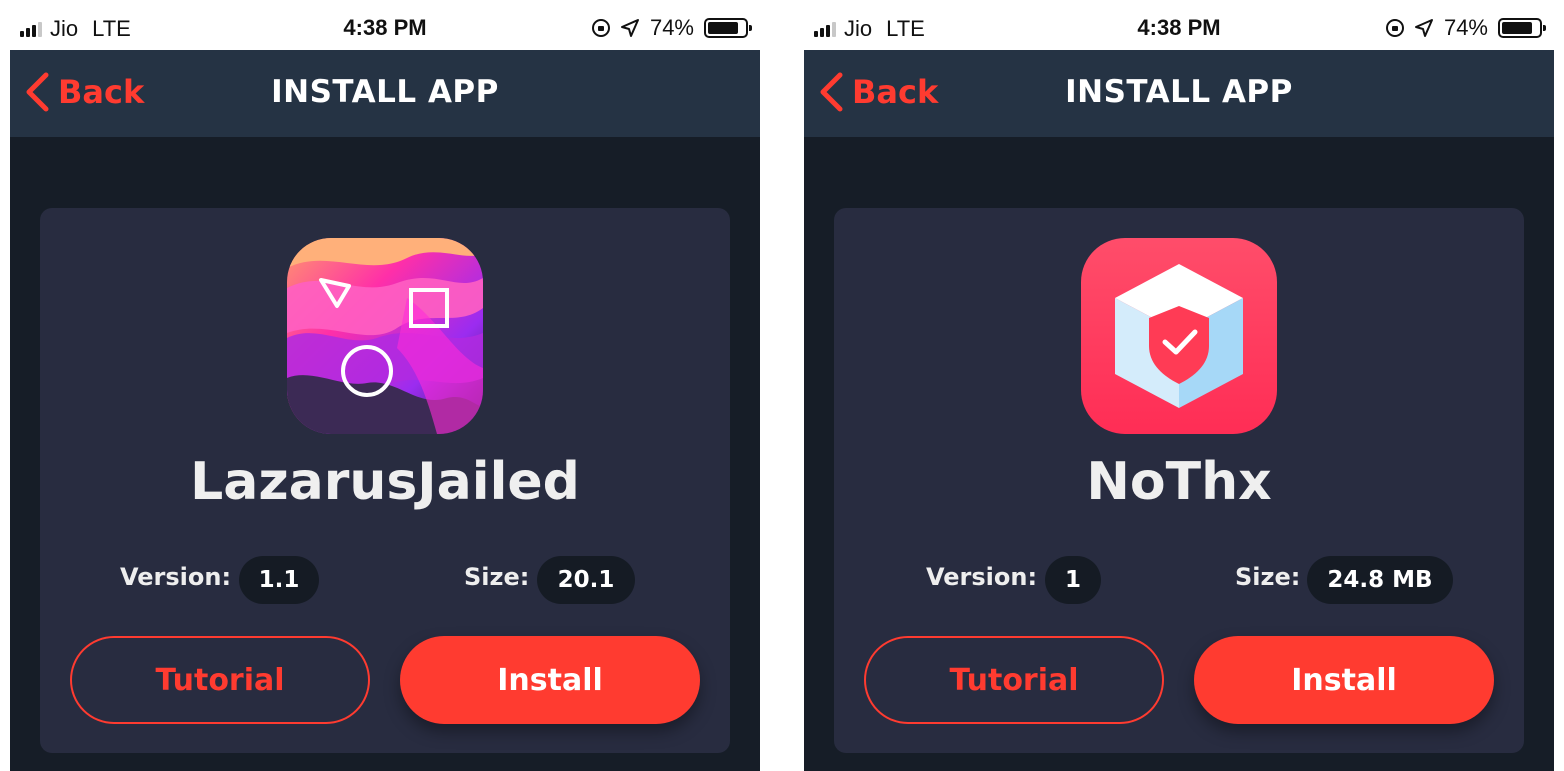 The image size is (1564, 771). I want to click on app-name: NoThx, so click(1179, 482).